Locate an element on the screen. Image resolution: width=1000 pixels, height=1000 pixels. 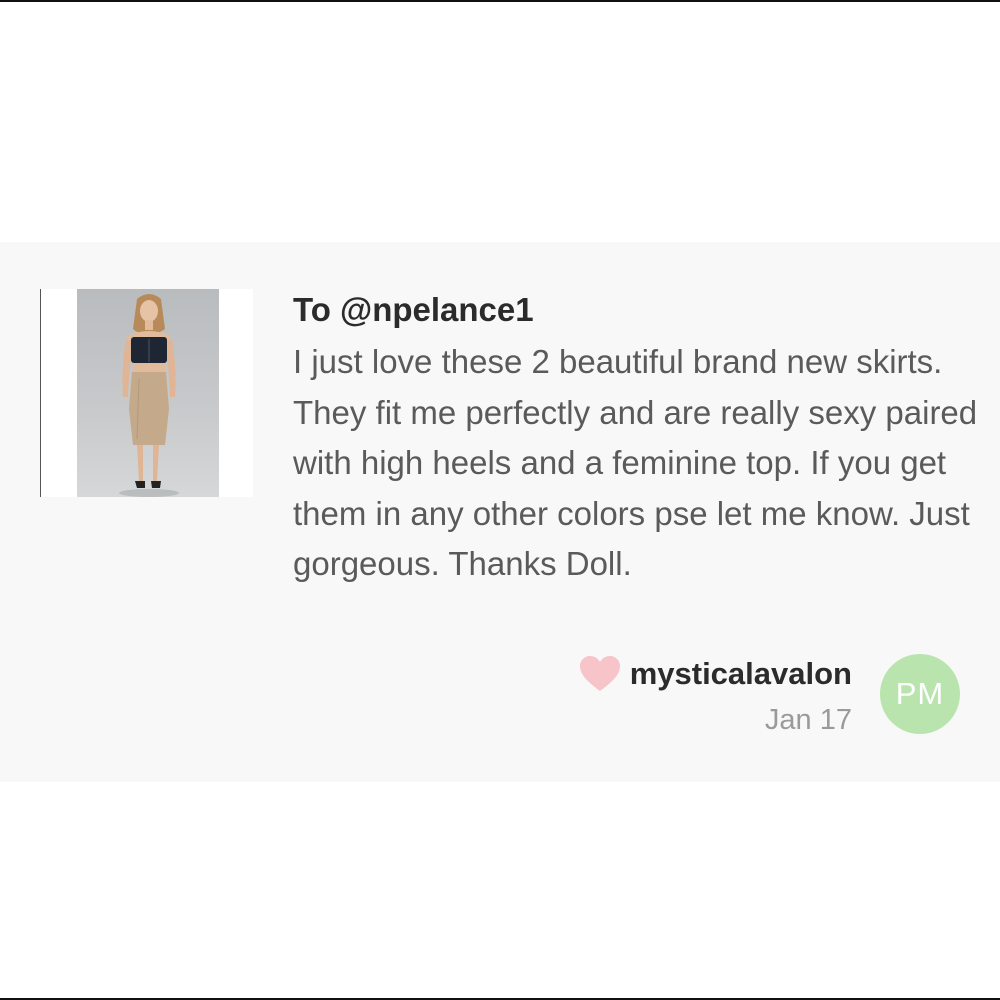
author-username: mysticalavalon is located at coordinates (741, 674).